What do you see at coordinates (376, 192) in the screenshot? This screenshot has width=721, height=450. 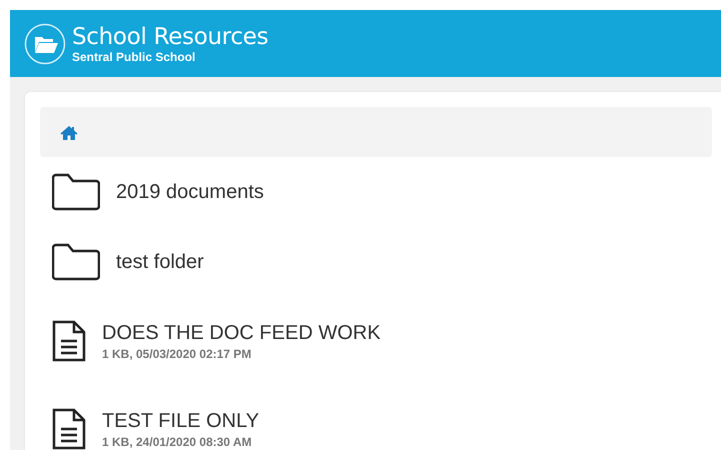 I see `folder-item: 2019 documents` at bounding box center [376, 192].